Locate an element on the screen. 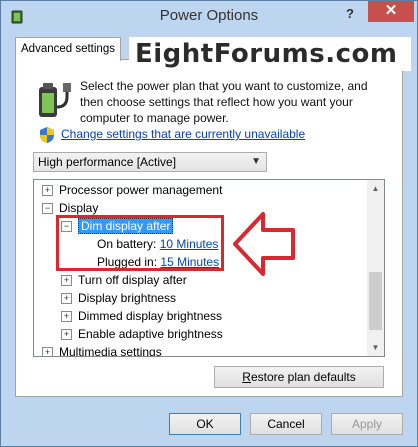  uac-shield-icon is located at coordinates (47, 135).